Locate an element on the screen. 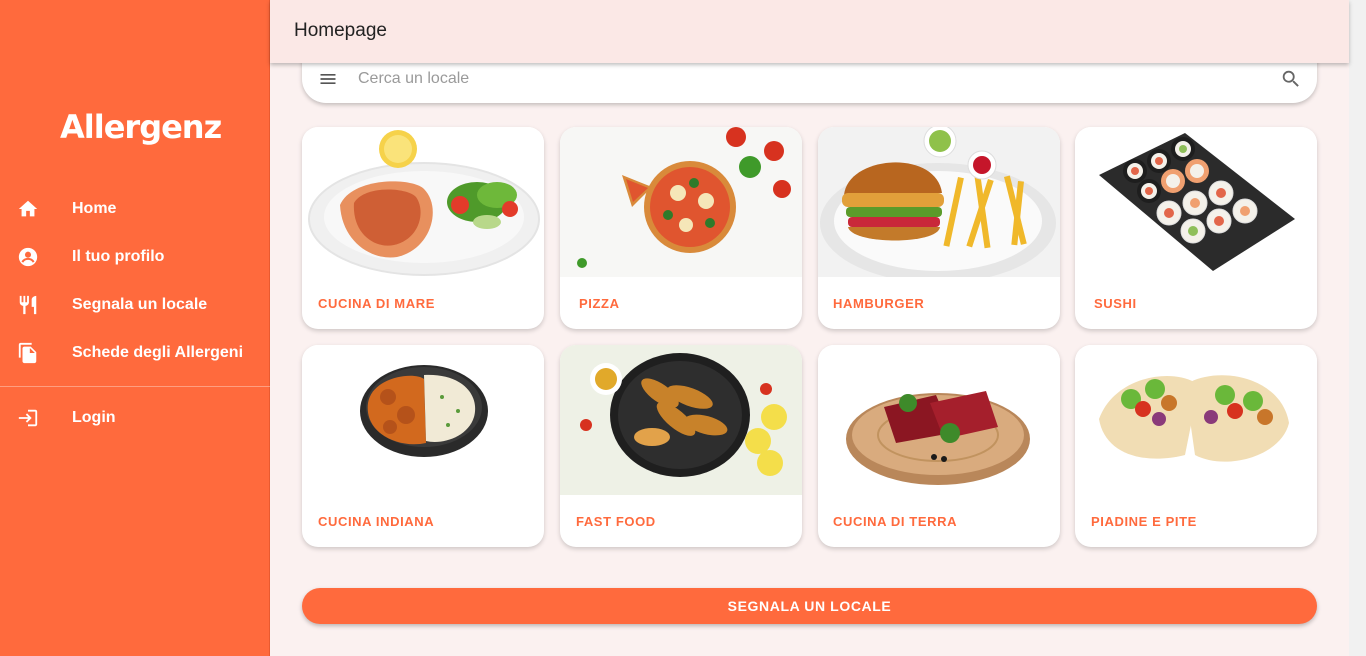 This screenshot has width=1366, height=656. sidebar-item-profile: Il tuo profilo is located at coordinates (135, 257).